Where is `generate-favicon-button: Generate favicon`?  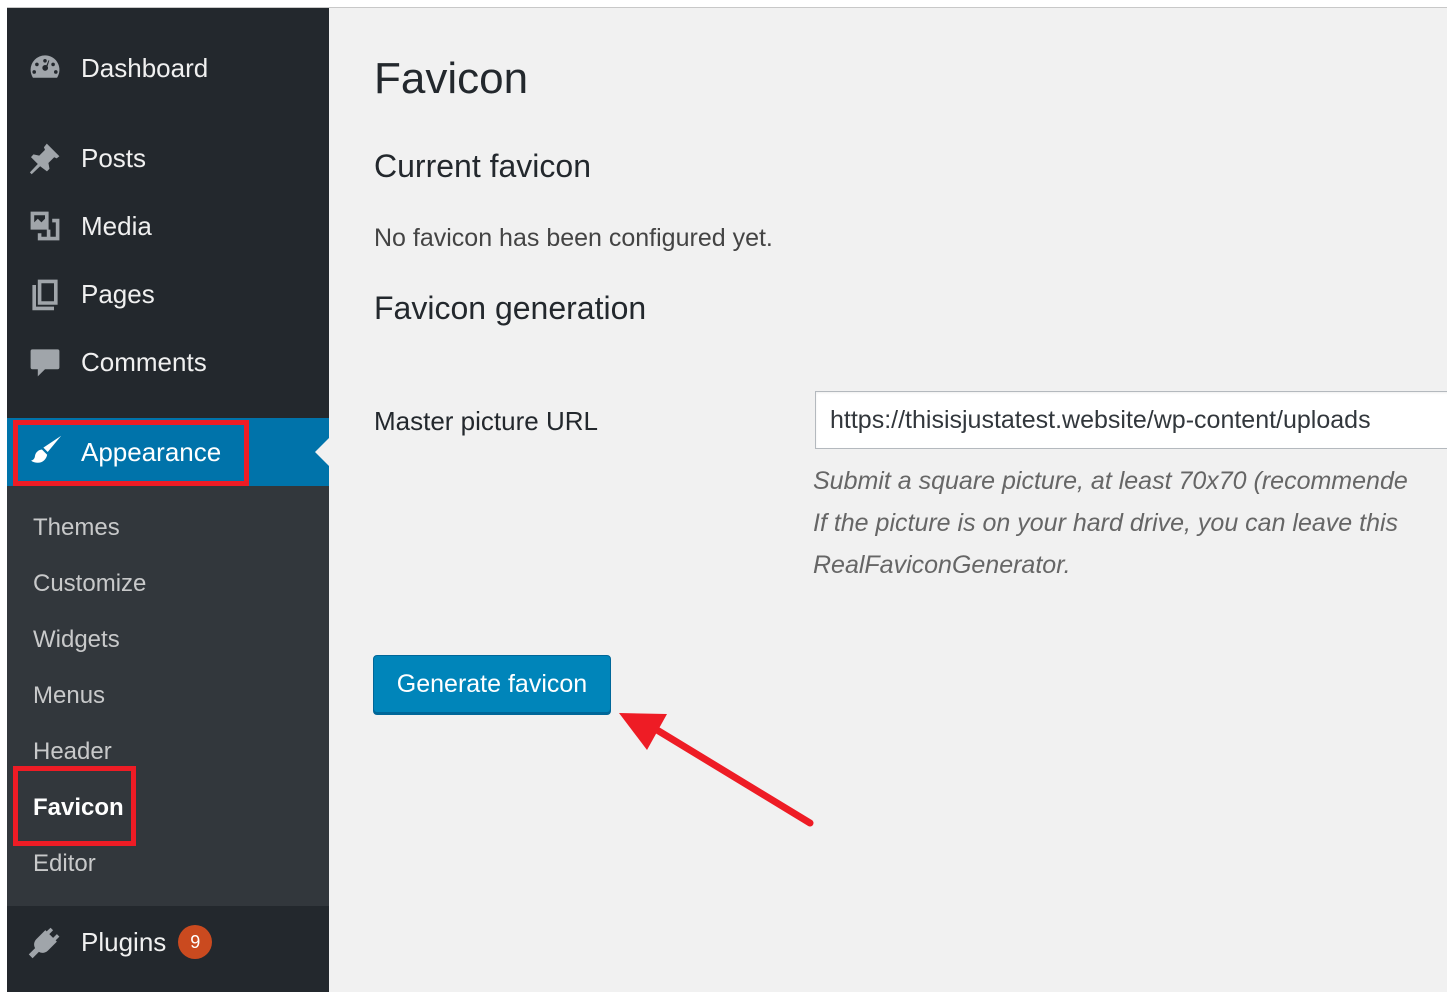 generate-favicon-button: Generate favicon is located at coordinates (492, 684).